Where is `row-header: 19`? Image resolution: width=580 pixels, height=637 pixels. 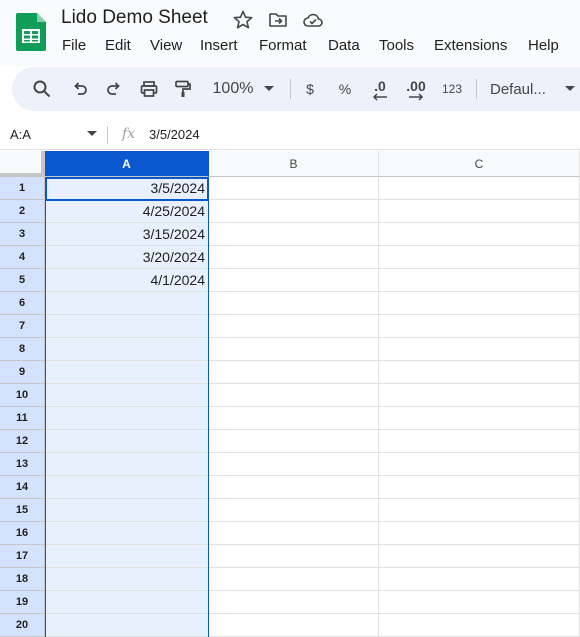
row-header: 19 is located at coordinates (22, 602).